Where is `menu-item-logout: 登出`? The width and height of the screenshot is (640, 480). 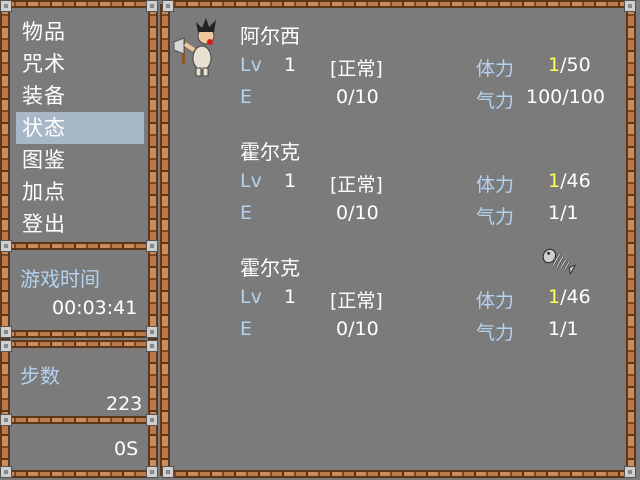 menu-item-logout: 登出 is located at coordinates (80, 224).